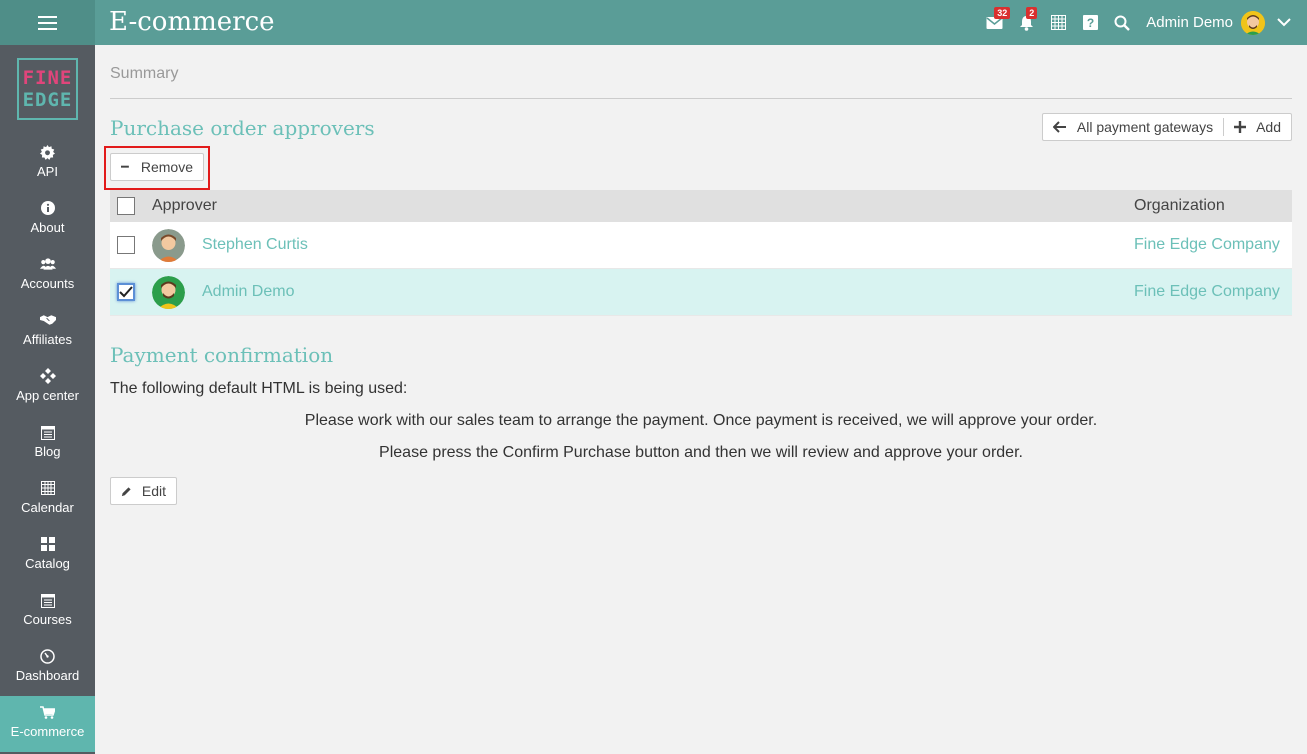  Describe the element at coordinates (1002, 13) in the screenshot. I see `mail-badge: 32` at that location.